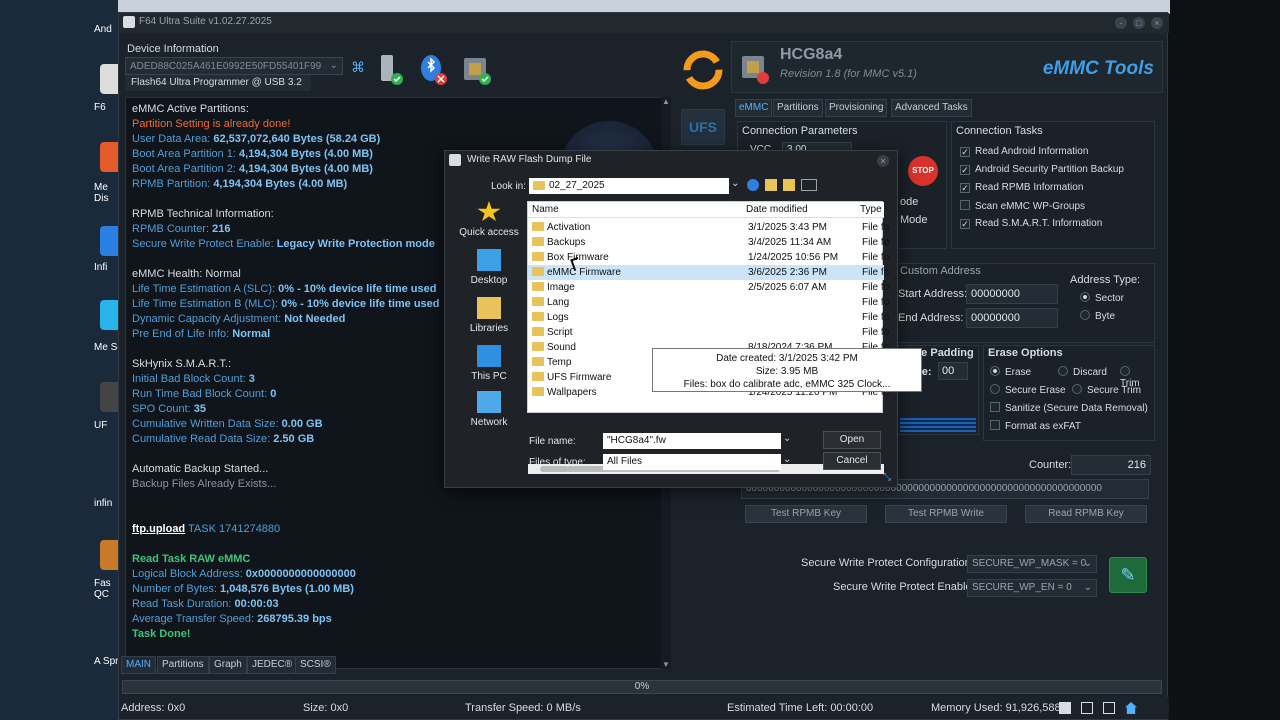  I want to click on tab-emmc: eMMC, so click(754, 108).